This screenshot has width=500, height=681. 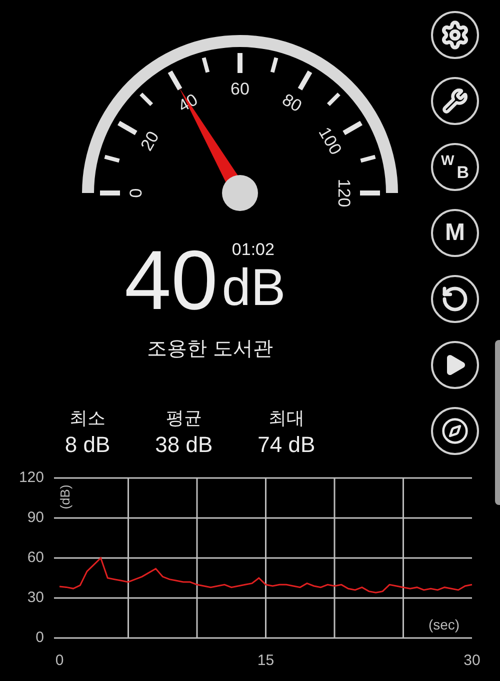 I want to click on scroll-handle, so click(x=497, y=422).